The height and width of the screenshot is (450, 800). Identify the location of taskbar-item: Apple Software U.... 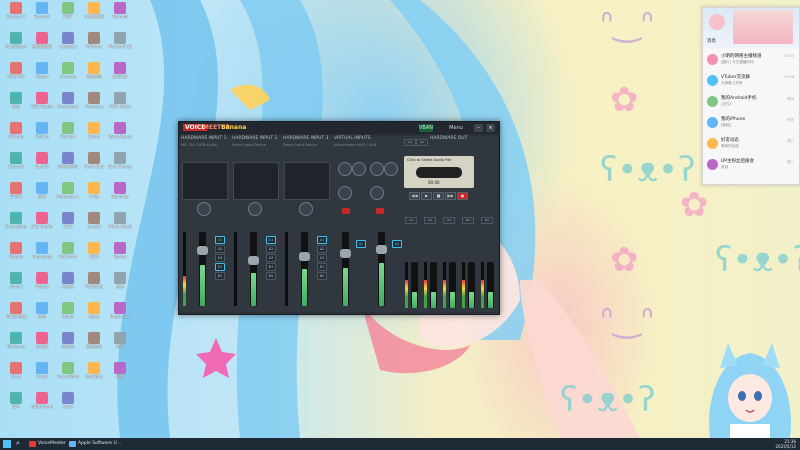
(94, 444).